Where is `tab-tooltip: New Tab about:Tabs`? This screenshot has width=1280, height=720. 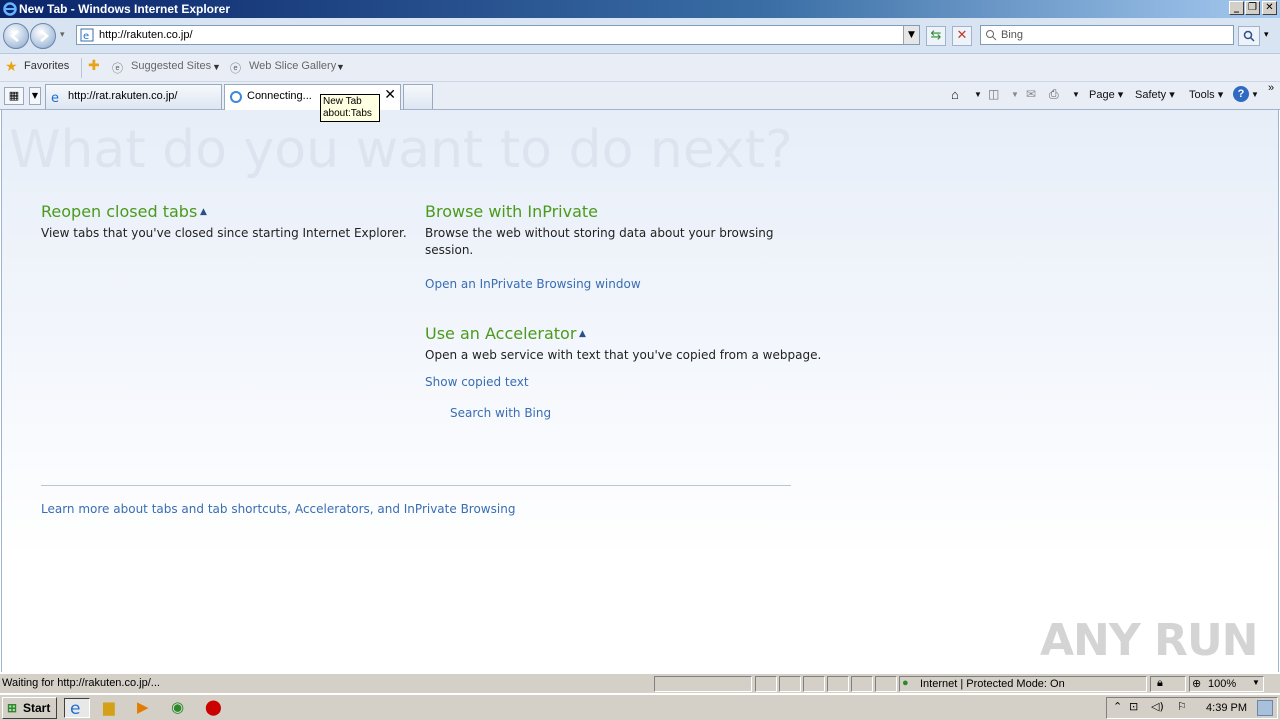
tab-tooltip: New Tab about:Tabs is located at coordinates (350, 108).